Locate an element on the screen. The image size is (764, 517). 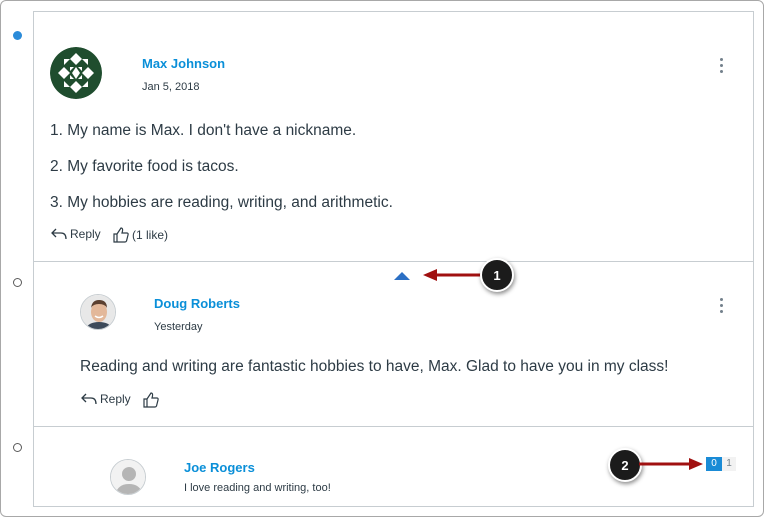
post-text-line: 2. My favorite food is tacos. is located at coordinates (144, 166).